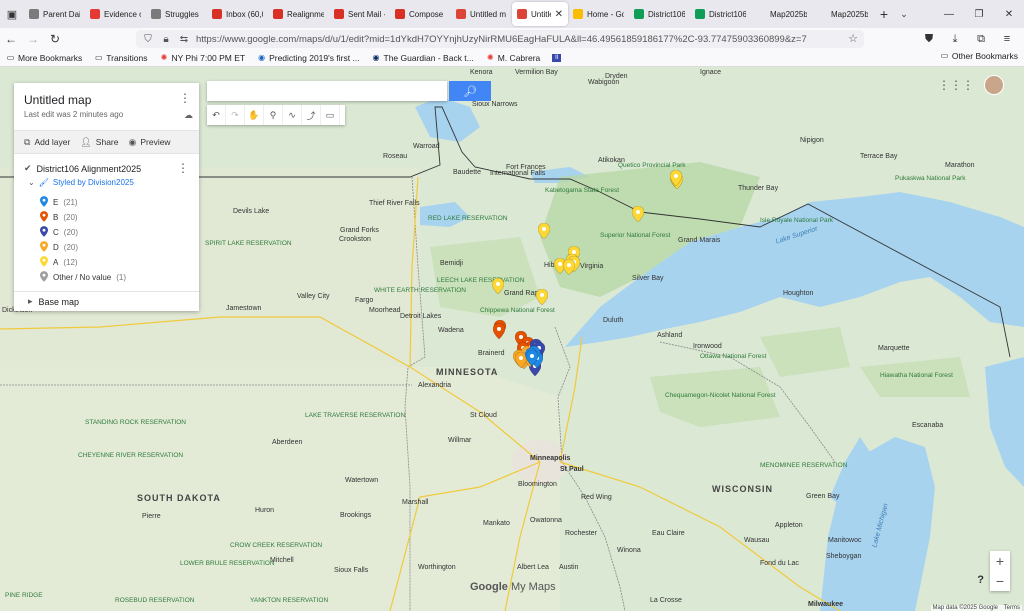  I want to click on redo-icon: ↷, so click(235, 115).